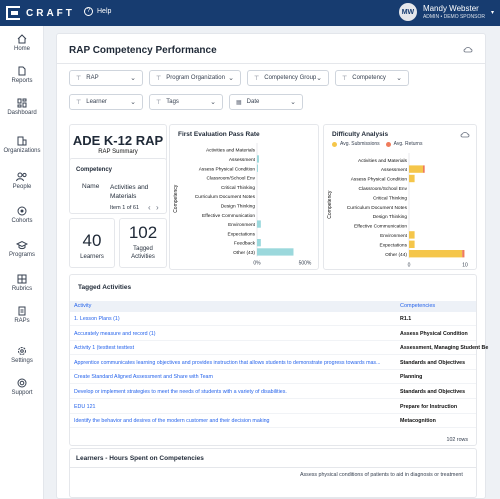  I want to click on filter-label: Program Organization, so click(195, 78).